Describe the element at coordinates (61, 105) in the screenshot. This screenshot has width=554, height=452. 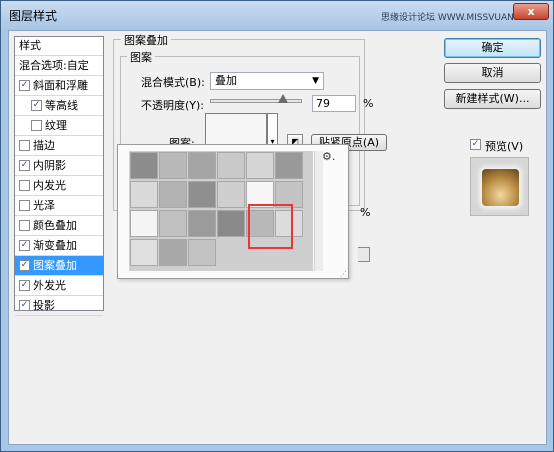
I see `style-list-label: 等高线` at that location.